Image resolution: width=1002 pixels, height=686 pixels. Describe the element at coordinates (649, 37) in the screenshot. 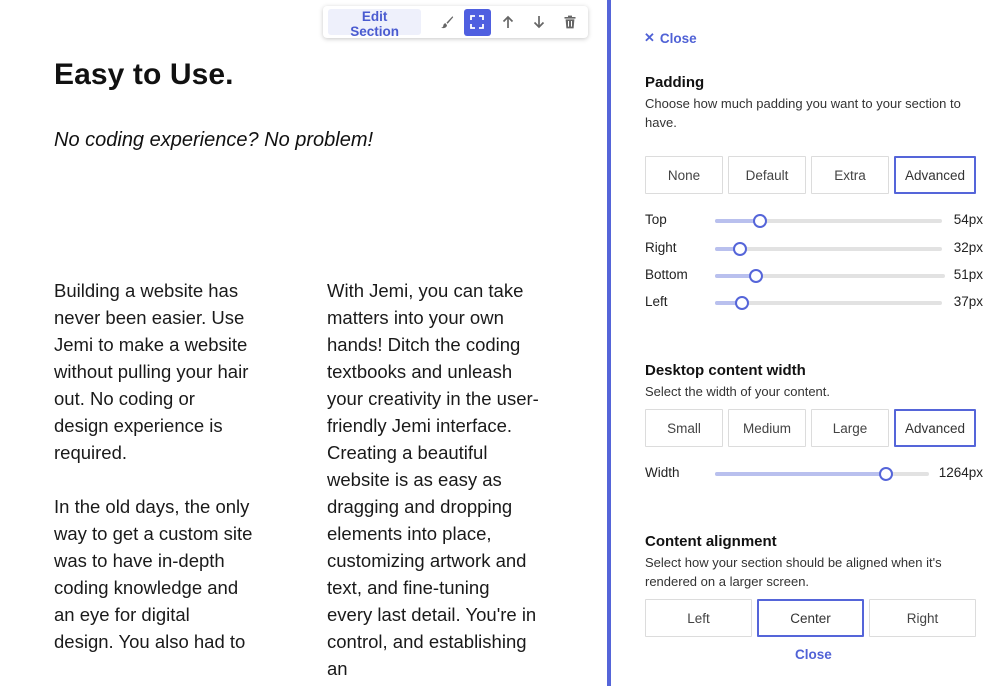

I see `close-icon: ✕` at that location.